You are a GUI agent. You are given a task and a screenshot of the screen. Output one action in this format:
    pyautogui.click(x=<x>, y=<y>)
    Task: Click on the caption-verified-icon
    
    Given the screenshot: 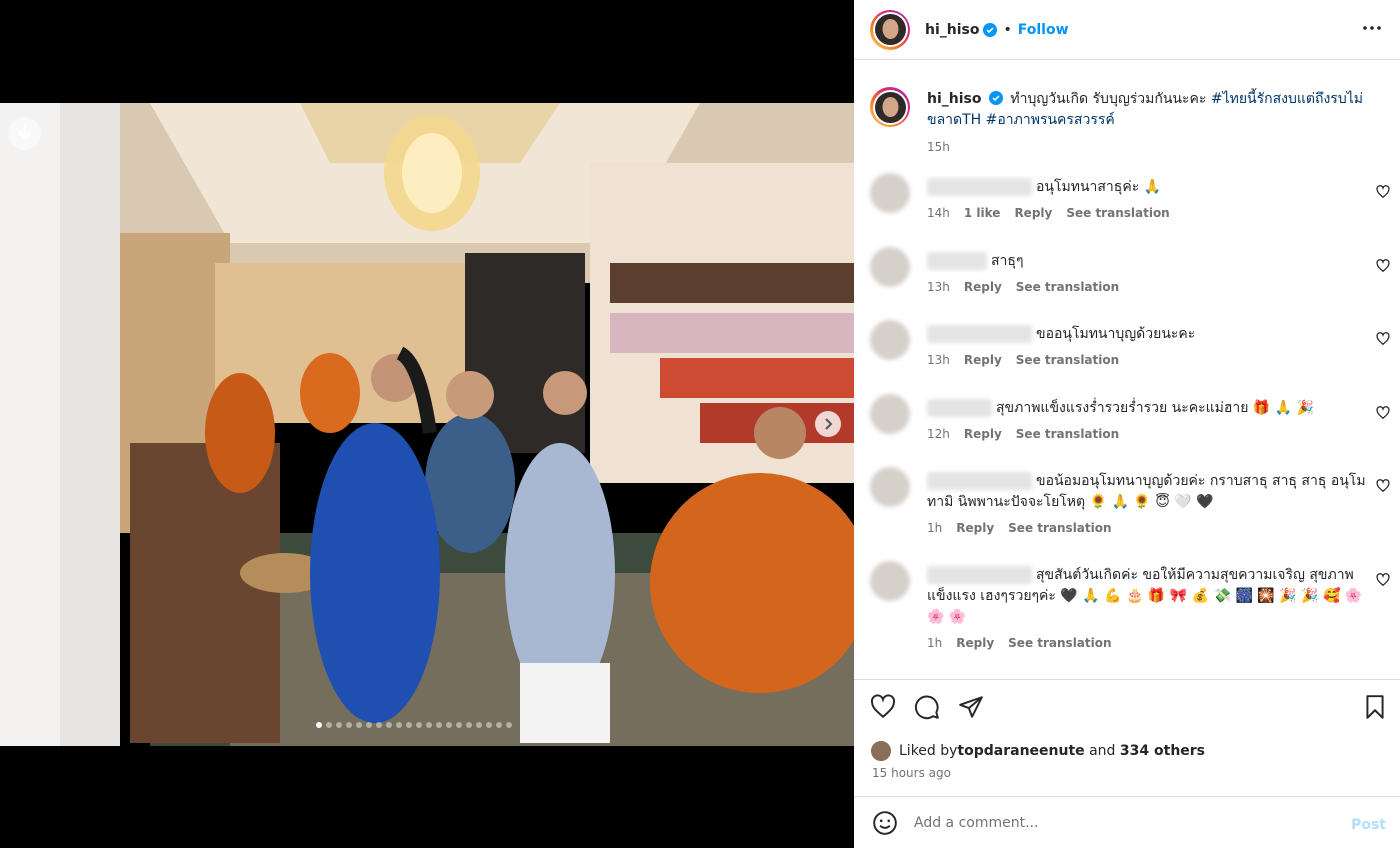 What is the action you would take?
    pyautogui.click(x=995, y=98)
    